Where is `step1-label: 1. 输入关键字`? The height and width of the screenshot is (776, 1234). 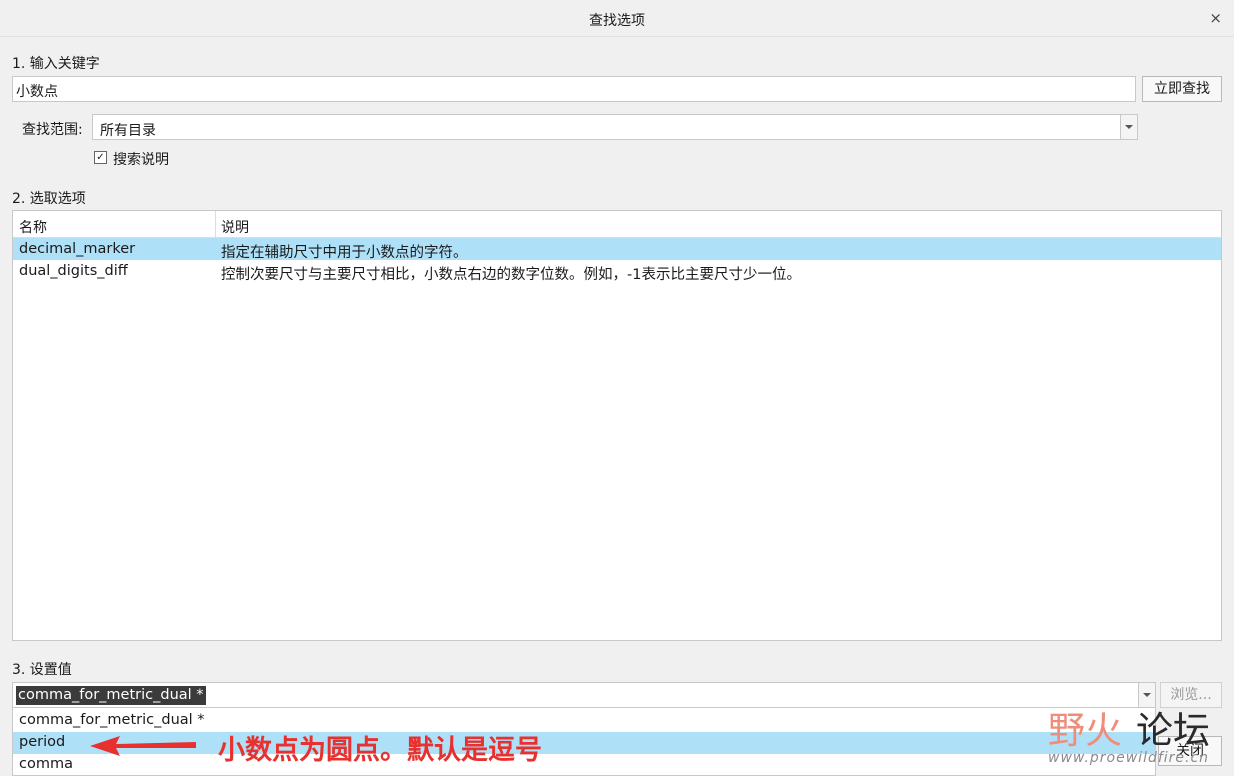 step1-label: 1. 输入关键字 is located at coordinates (56, 64).